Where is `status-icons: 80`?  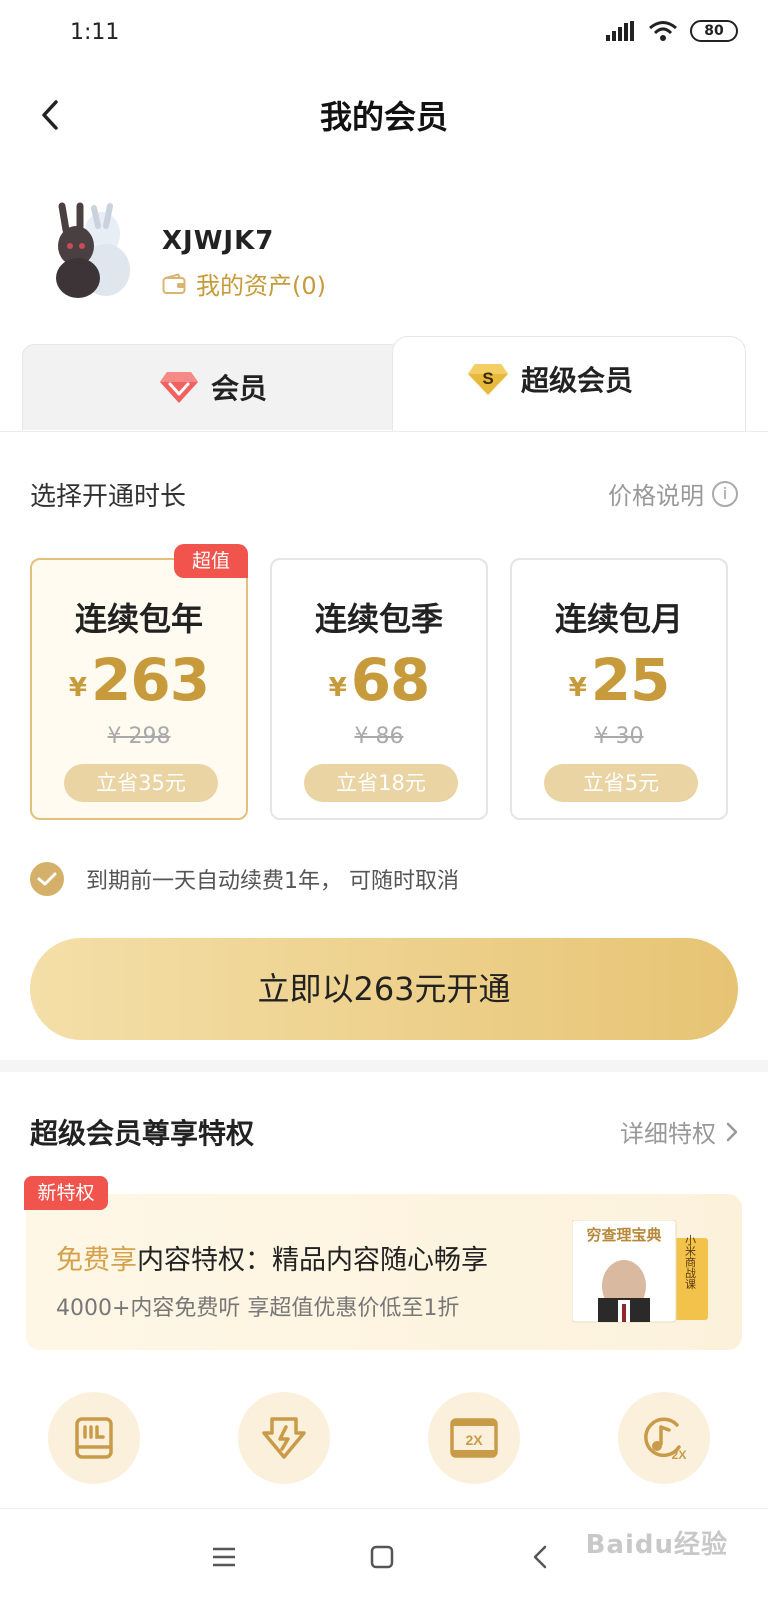
status-icons: 80 is located at coordinates (672, 31).